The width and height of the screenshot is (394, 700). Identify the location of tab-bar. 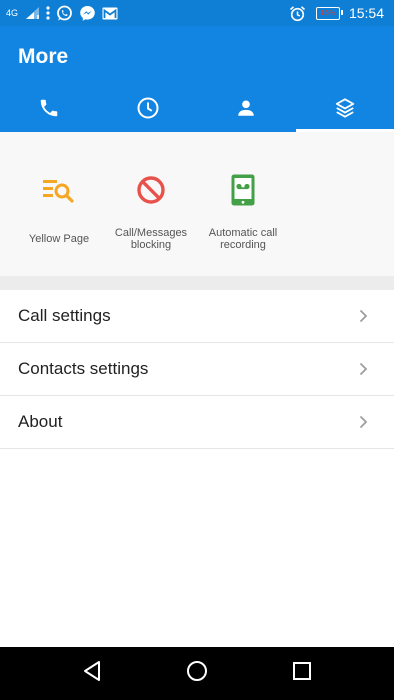
(197, 110).